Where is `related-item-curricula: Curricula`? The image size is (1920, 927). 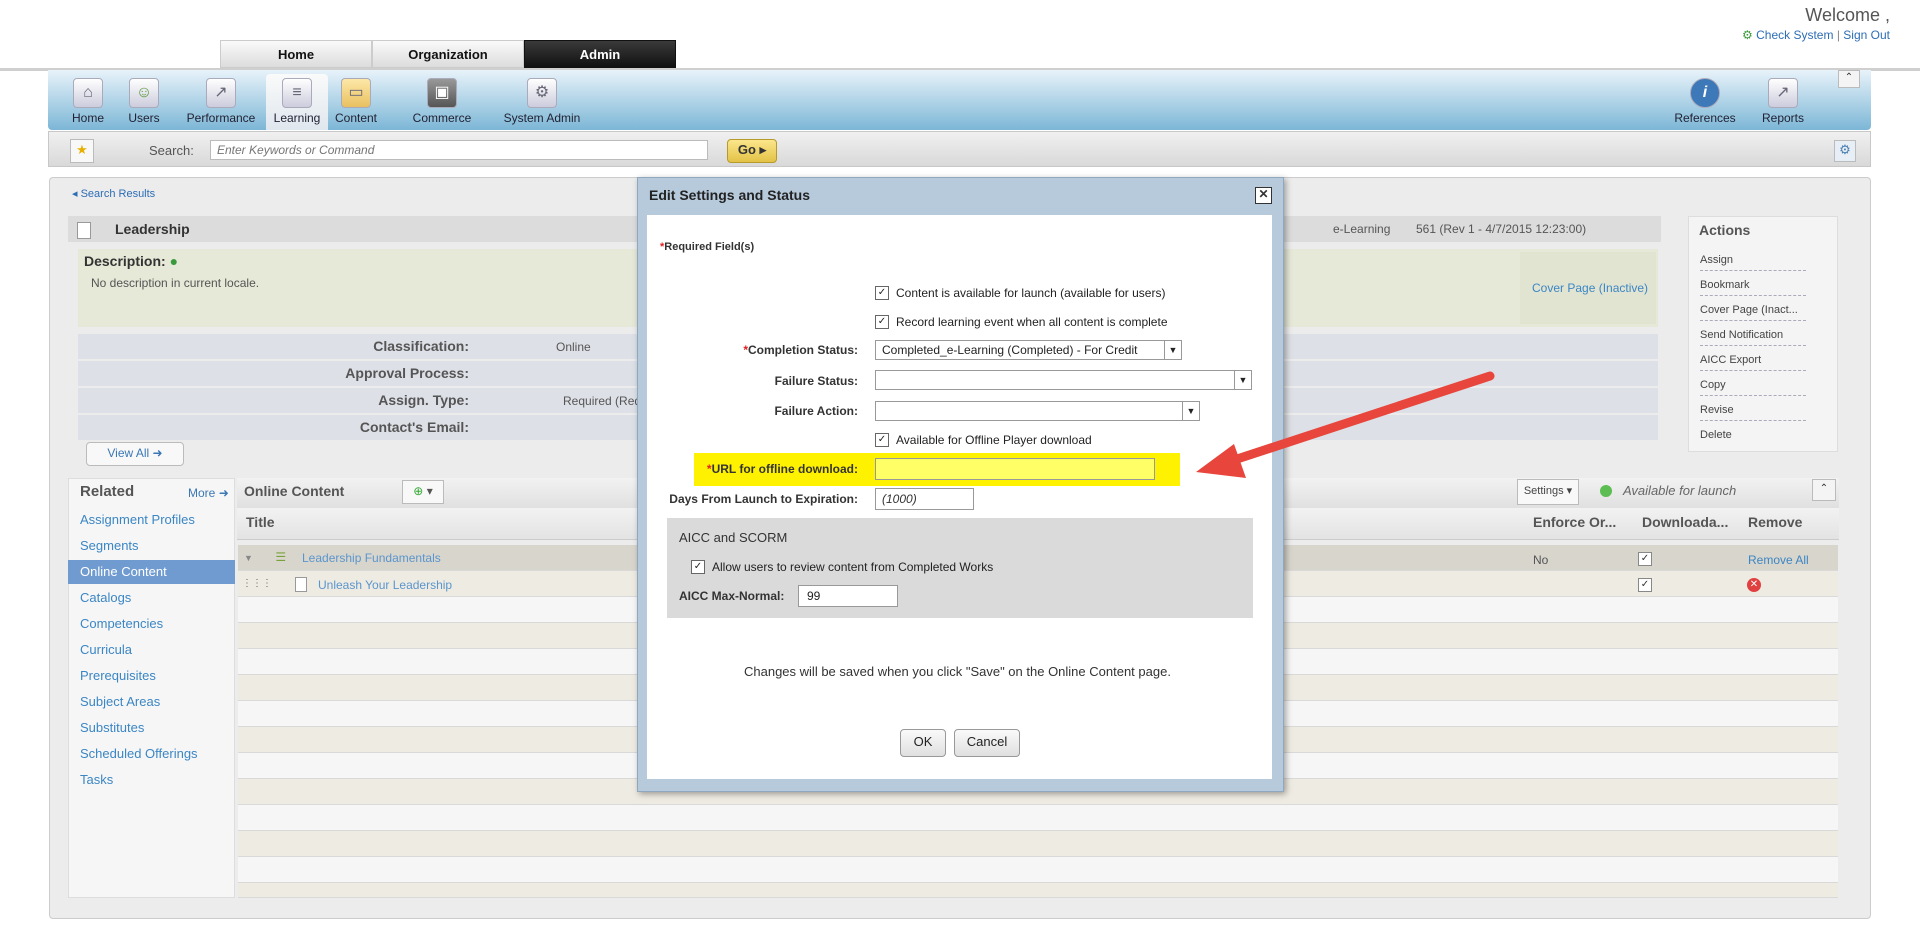
related-item-curricula: Curricula is located at coordinates (151, 650).